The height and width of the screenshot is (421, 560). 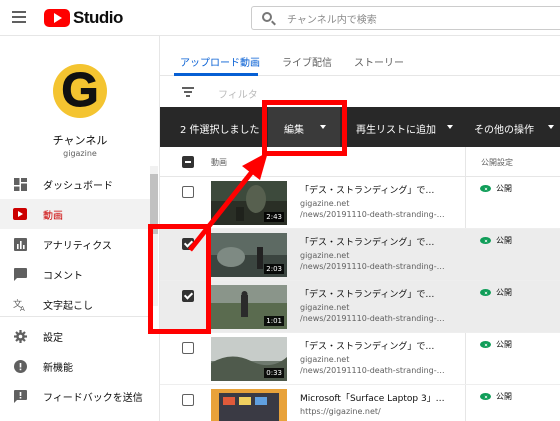 What do you see at coordinates (249, 203) in the screenshot?
I see `video-thumbnail: 2:43` at bounding box center [249, 203].